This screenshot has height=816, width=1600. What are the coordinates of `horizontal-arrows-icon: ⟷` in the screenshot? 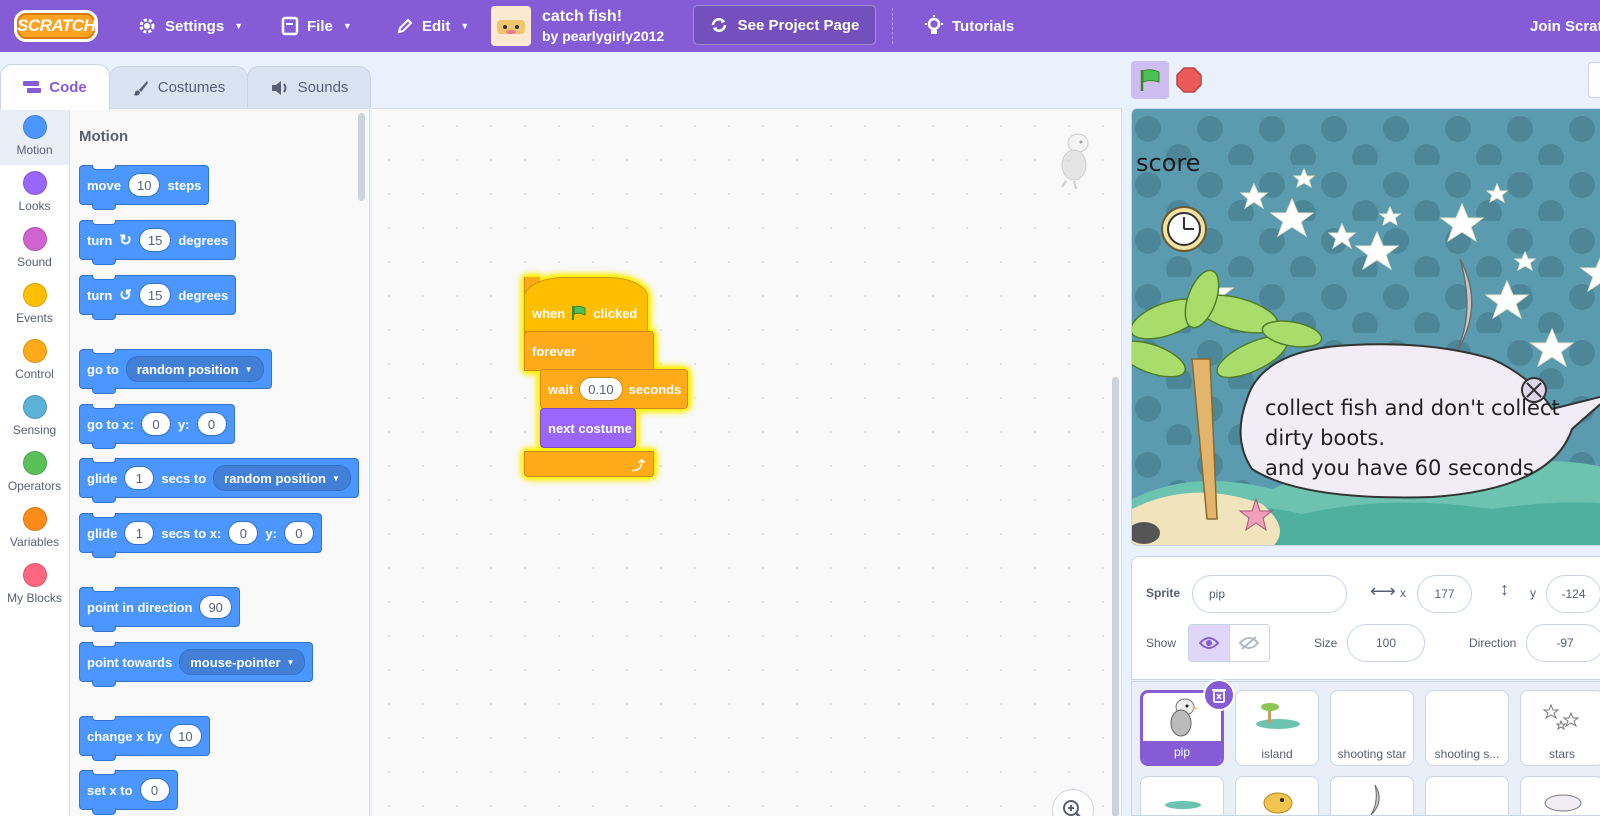 It's located at (1383, 591).